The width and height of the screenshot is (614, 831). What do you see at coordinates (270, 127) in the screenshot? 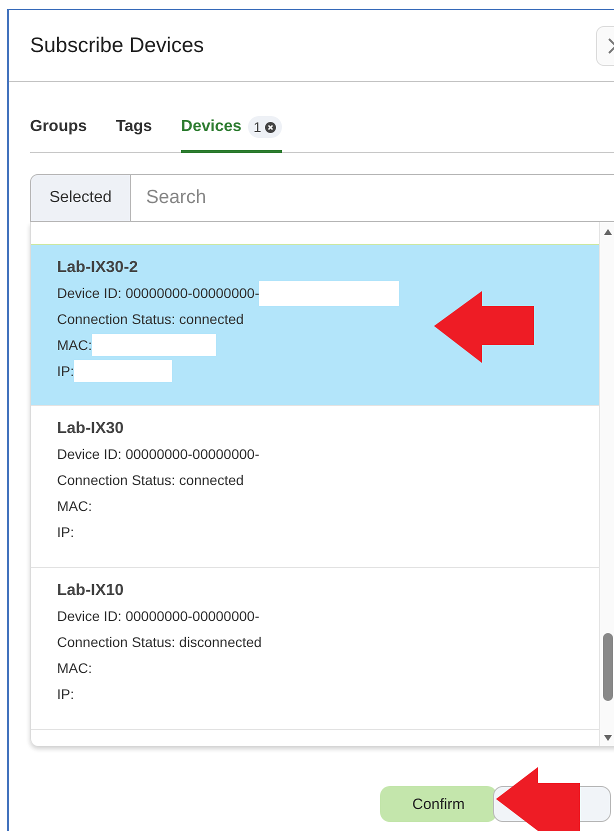
I see `clear-icon` at bounding box center [270, 127].